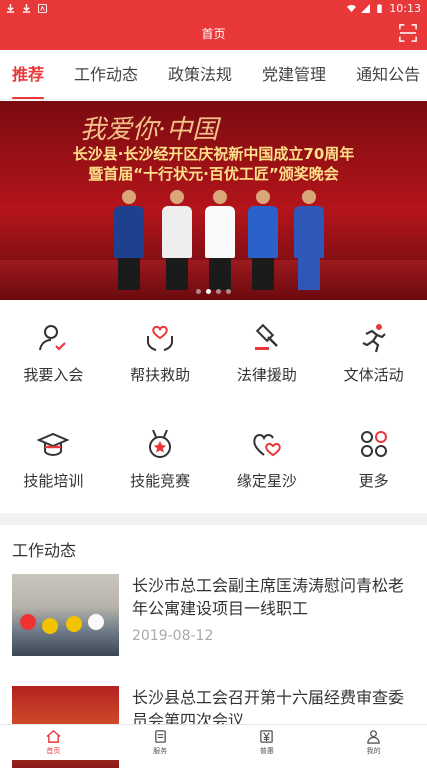 The width and height of the screenshot is (427, 776). I want to click on service-label: 缘定星沙, so click(266, 480).